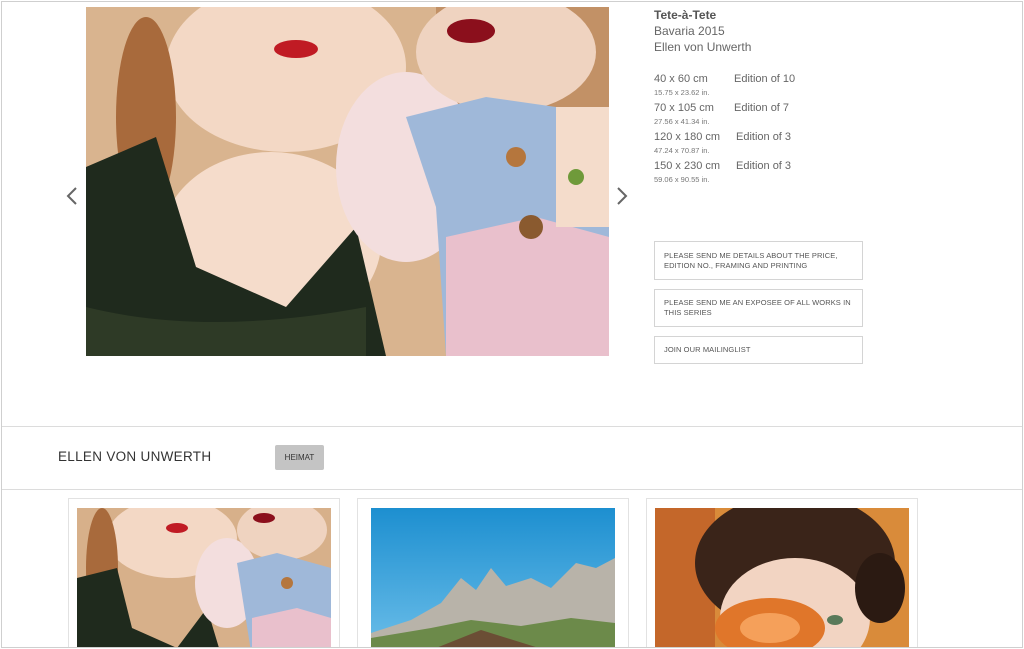 This screenshot has width=1024, height=649. I want to click on artwork-title: Tete-à-Tete, so click(685, 15).